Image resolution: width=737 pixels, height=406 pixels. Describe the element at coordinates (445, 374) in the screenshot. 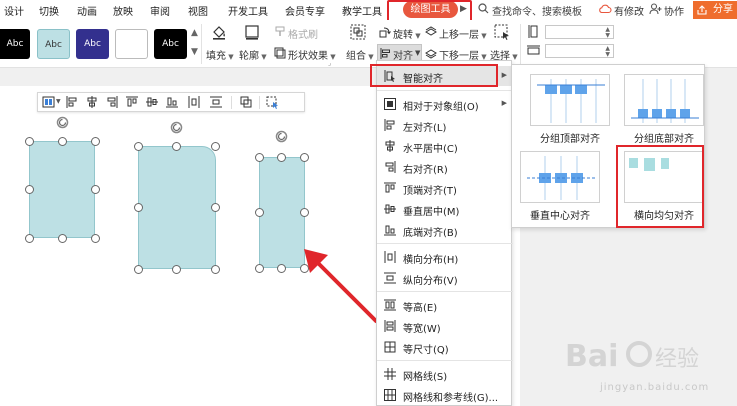

I see `menu-item-gridlines: 网格线(S)` at that location.